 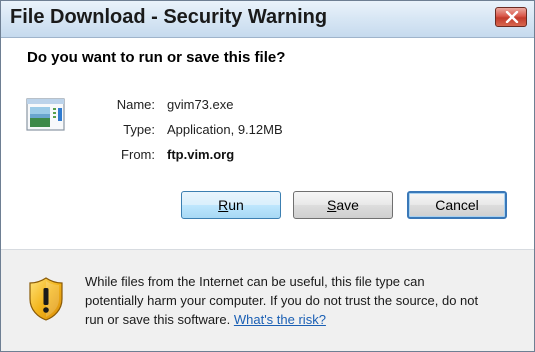 I want to click on warning-line-3-text: run or save this software., so click(x=158, y=319).